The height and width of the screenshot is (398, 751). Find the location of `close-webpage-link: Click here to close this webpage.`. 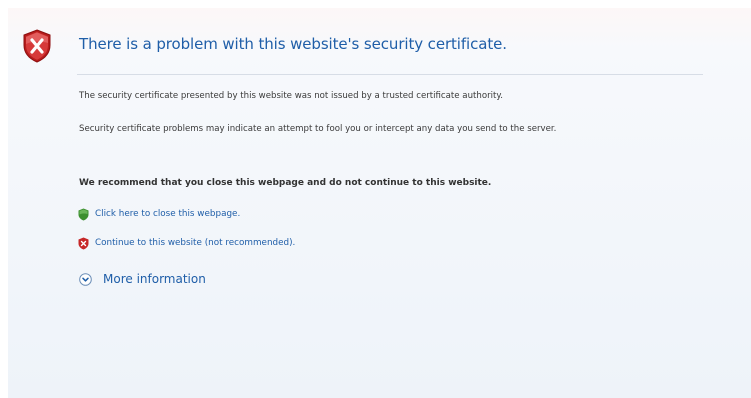

close-webpage-link: Click here to close this webpage. is located at coordinates (159, 214).